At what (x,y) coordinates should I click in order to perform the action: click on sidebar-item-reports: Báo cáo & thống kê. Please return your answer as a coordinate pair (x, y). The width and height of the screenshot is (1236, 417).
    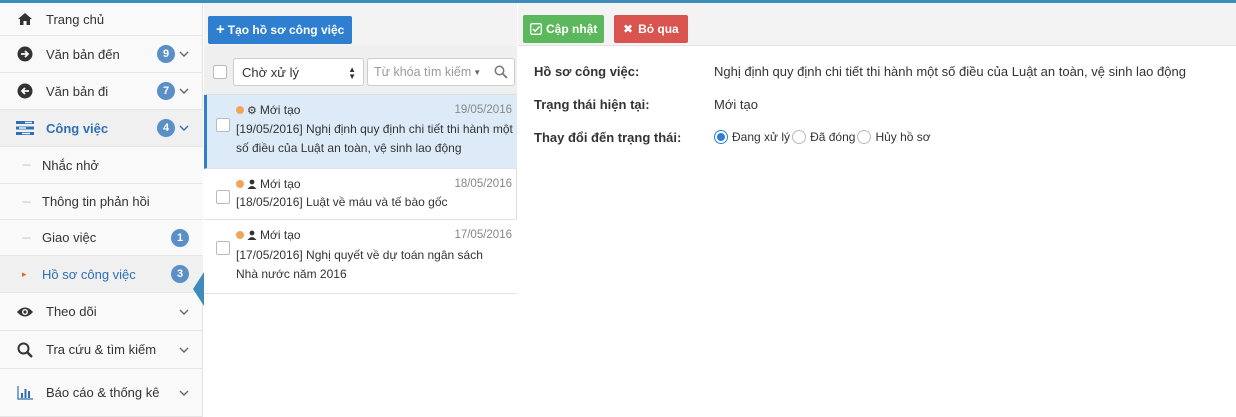
    Looking at the image, I should click on (101, 393).